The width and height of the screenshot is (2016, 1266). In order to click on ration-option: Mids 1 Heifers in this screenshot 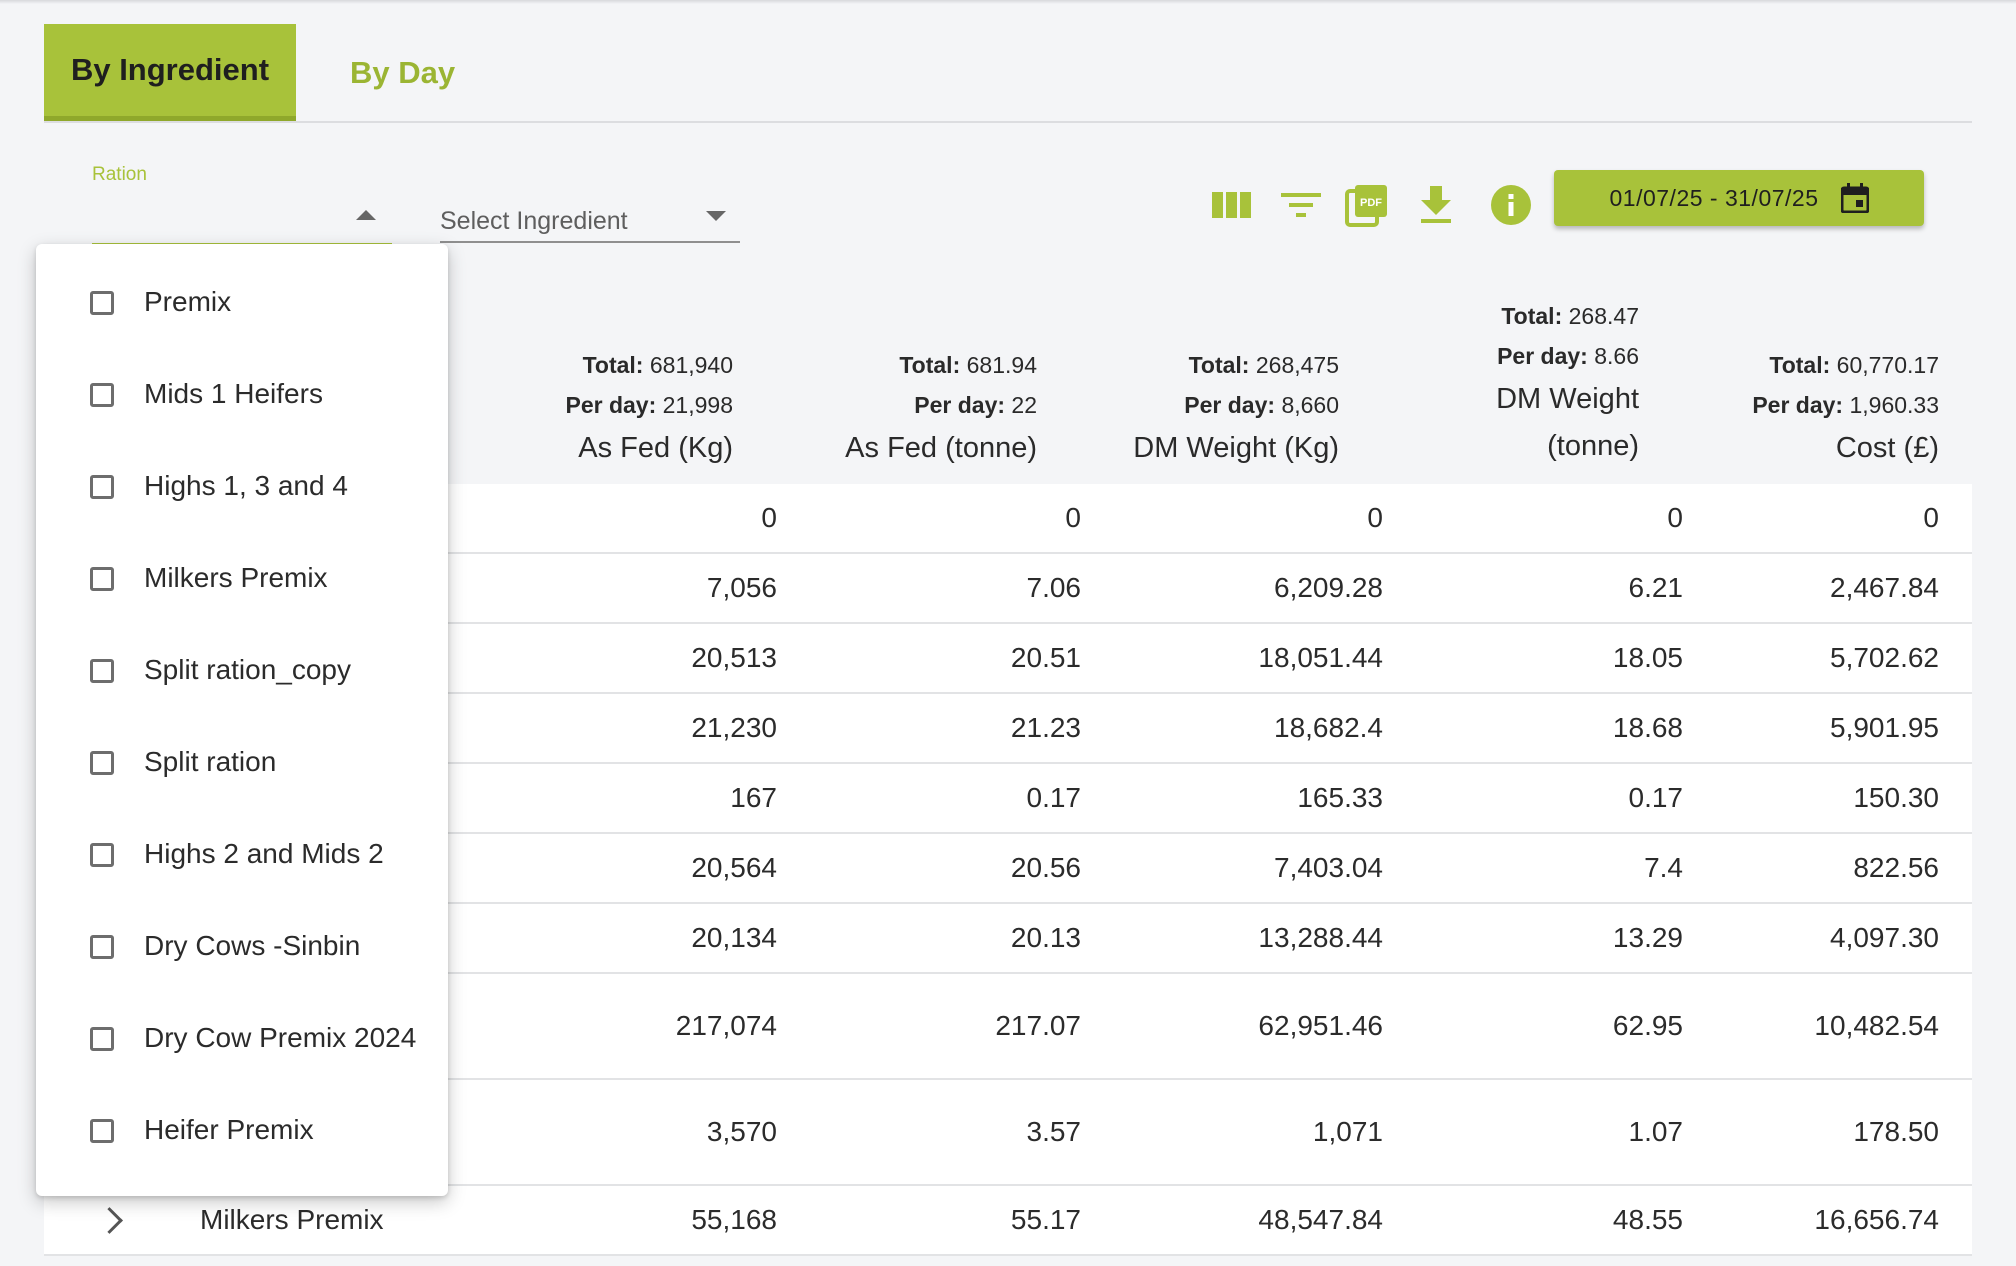, I will do `click(242, 396)`.